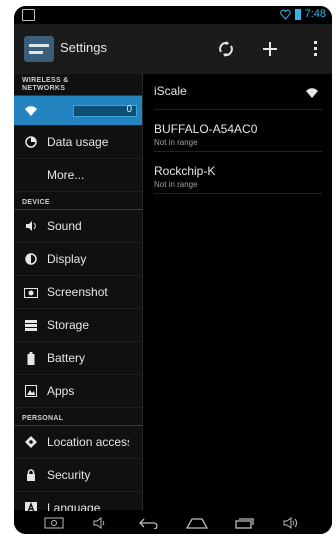 The image size is (336, 536). What do you see at coordinates (78, 391) in the screenshot?
I see `sidebar-item-apps: Apps` at bounding box center [78, 391].